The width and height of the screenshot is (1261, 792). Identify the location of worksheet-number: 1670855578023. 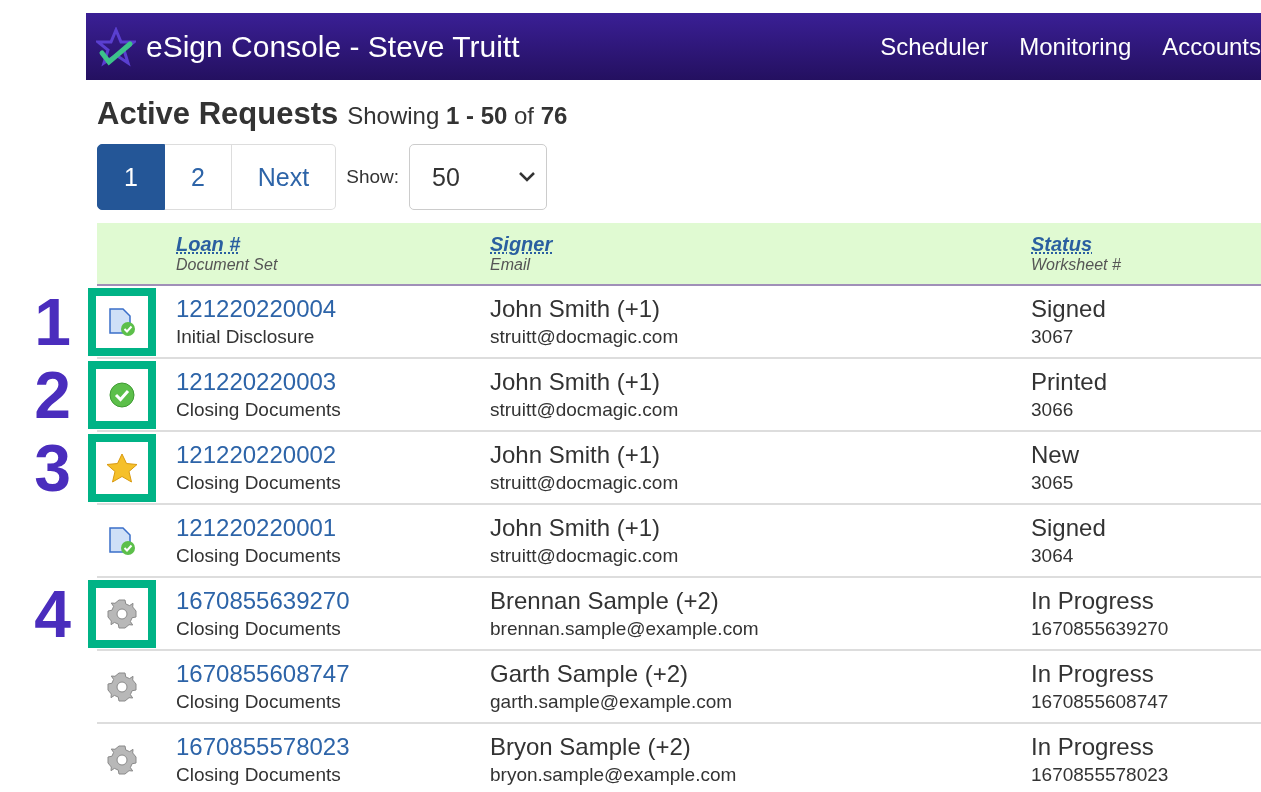
(1100, 775).